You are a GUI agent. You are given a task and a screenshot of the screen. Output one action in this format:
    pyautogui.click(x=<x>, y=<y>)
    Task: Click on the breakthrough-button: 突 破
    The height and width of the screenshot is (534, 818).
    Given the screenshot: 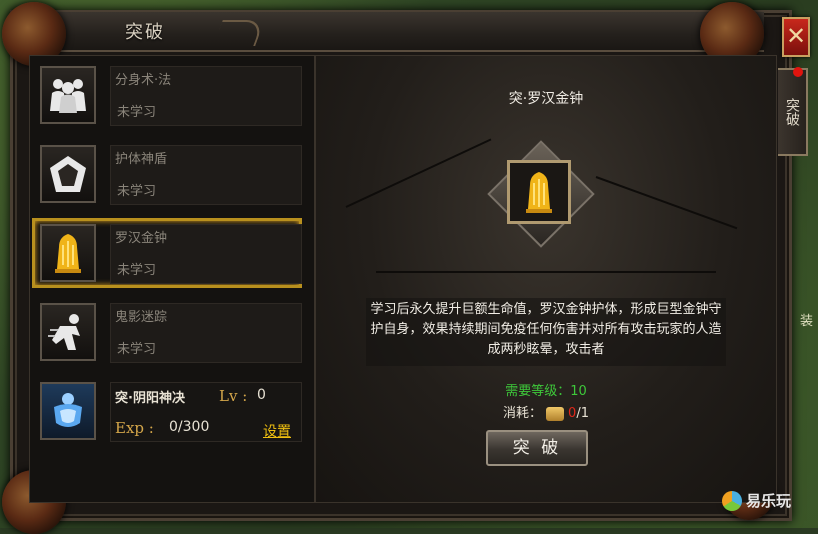 What is the action you would take?
    pyautogui.click(x=537, y=448)
    